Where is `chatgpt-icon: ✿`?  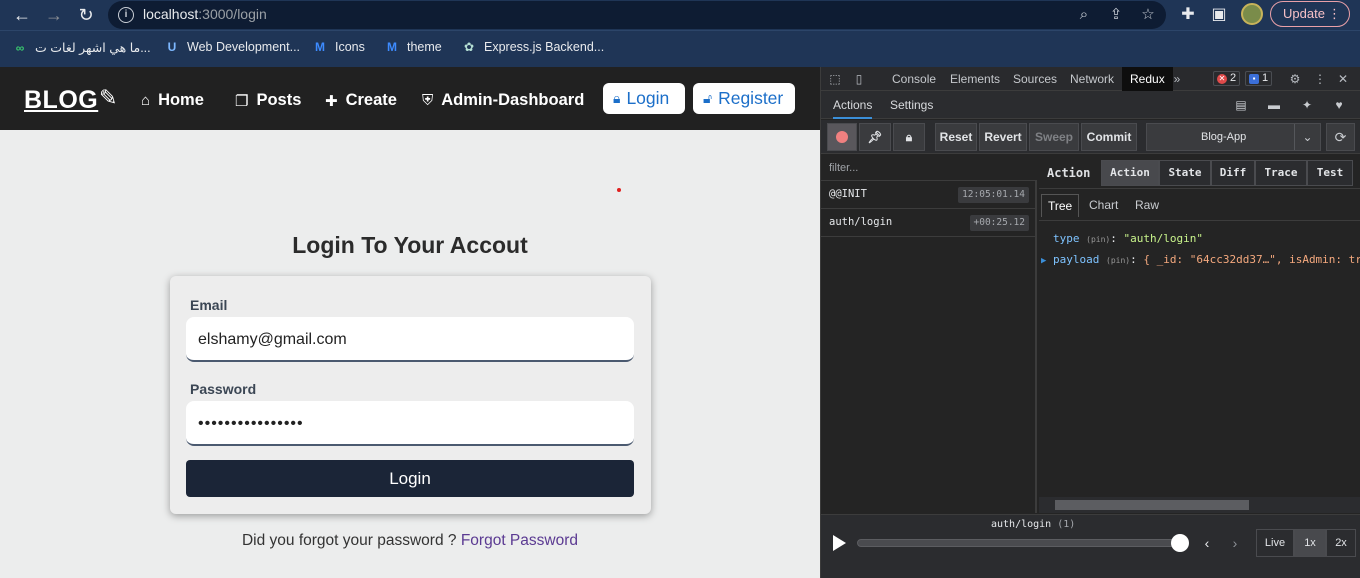 chatgpt-icon: ✿ is located at coordinates (469, 47).